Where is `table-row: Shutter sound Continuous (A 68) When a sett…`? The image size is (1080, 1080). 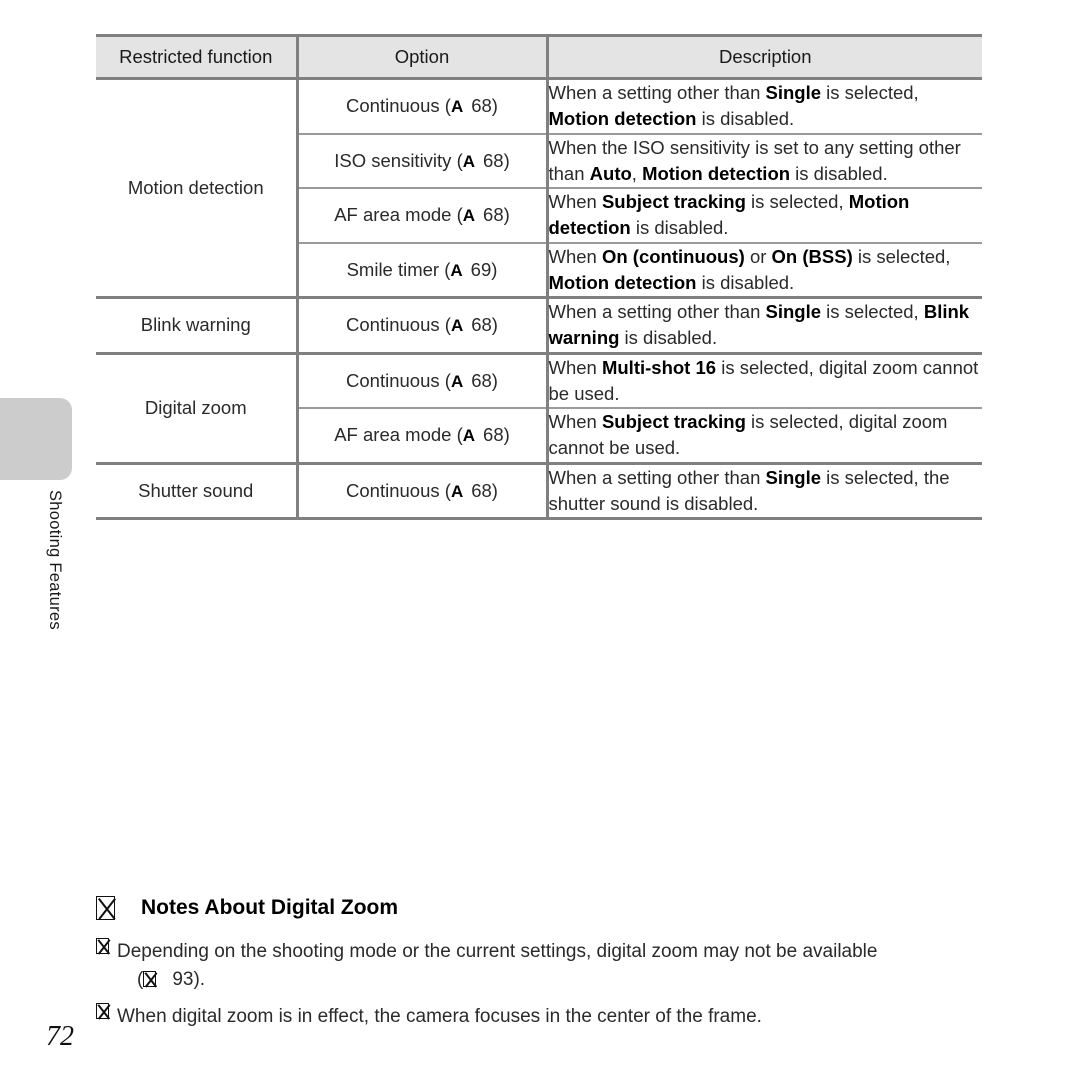 table-row: Shutter sound Continuous (A 68) When a sett… is located at coordinates (539, 491).